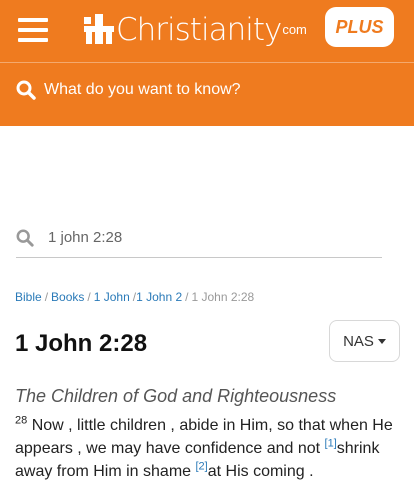 The height and width of the screenshot is (500, 414). I want to click on bible-search-value: 1 john 2:28, so click(85, 237).